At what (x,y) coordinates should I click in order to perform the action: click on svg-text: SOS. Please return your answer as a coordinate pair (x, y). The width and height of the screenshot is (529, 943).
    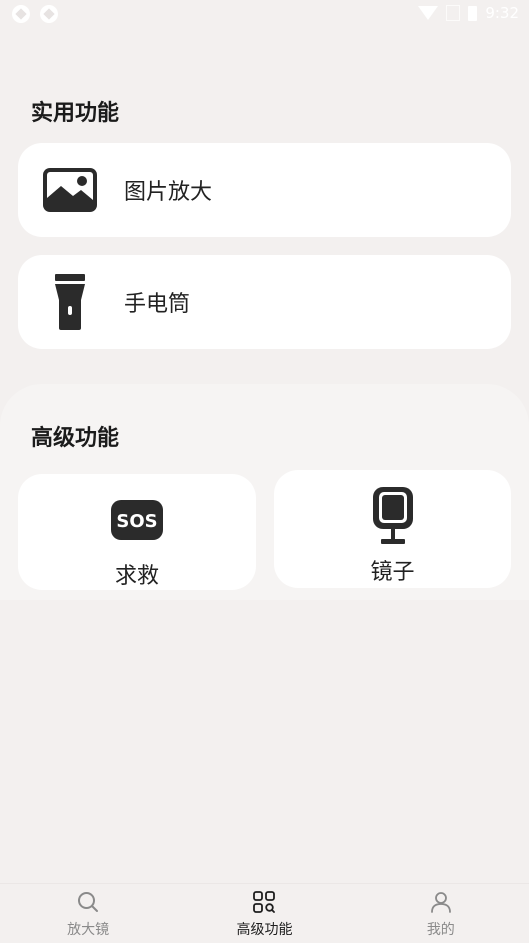
    Looking at the image, I should click on (136, 521).